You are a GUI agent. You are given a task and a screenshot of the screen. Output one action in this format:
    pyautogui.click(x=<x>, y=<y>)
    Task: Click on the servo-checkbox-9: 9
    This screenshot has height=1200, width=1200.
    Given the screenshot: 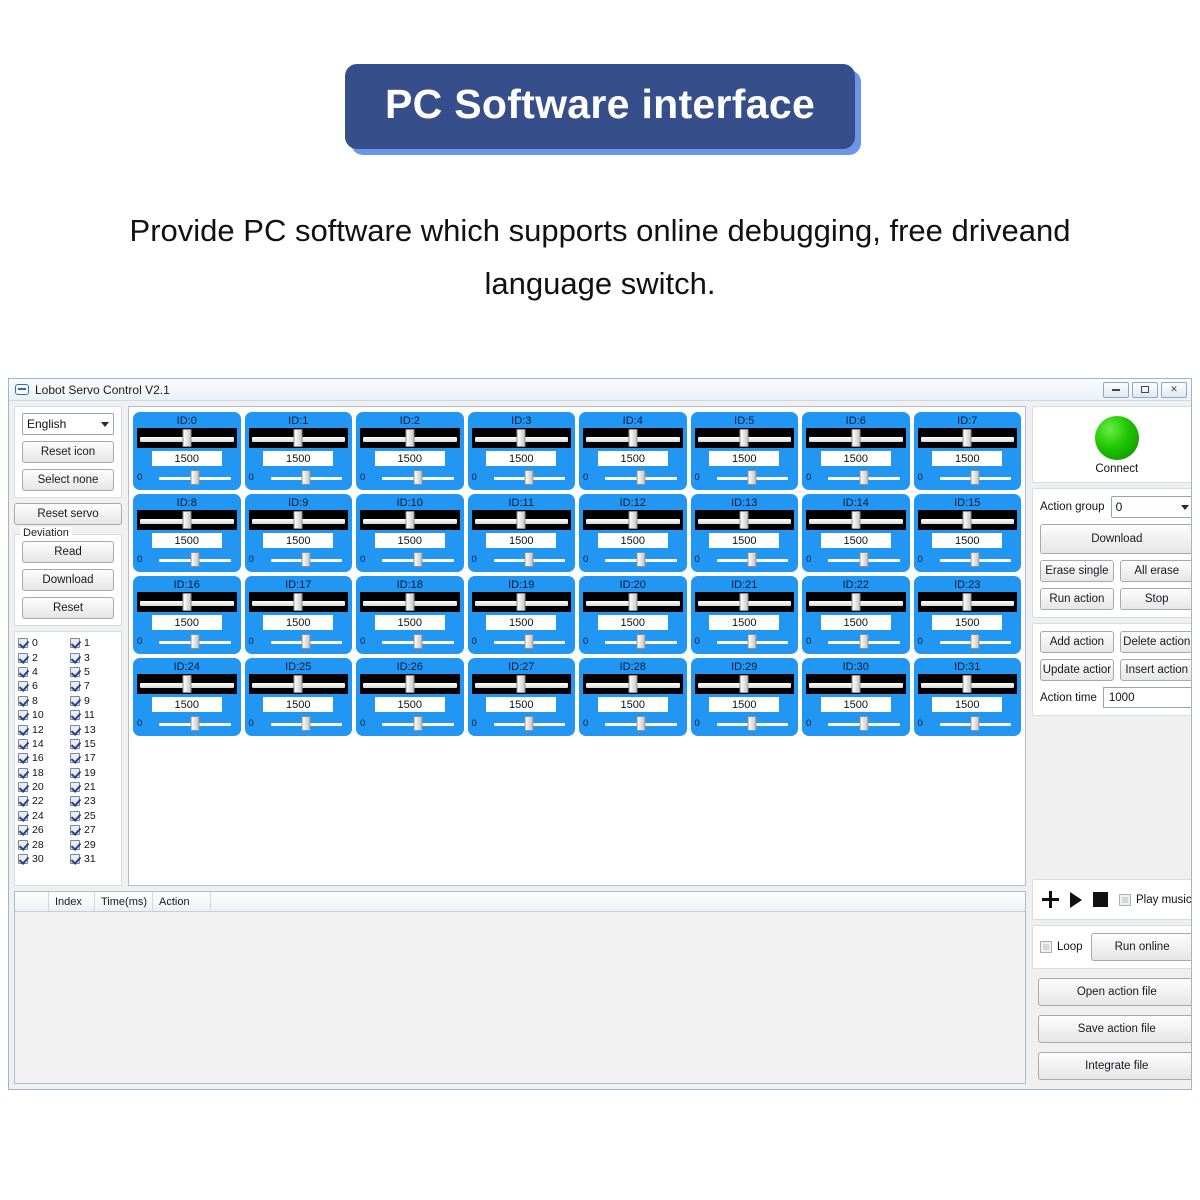 What is the action you would take?
    pyautogui.click(x=94, y=701)
    